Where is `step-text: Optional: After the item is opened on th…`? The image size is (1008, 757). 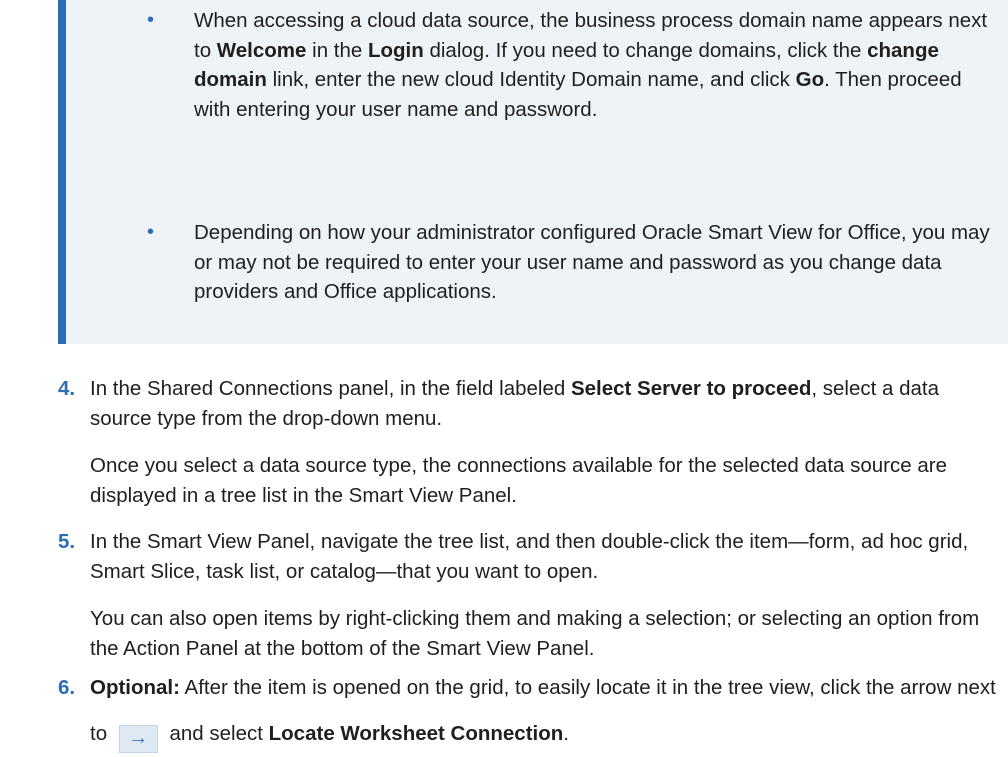
step-text: Optional: After the item is opened on th… is located at coordinates (547, 711).